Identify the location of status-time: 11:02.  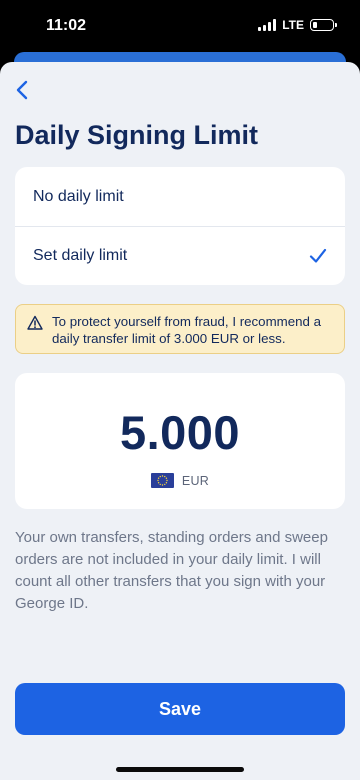
(66, 25).